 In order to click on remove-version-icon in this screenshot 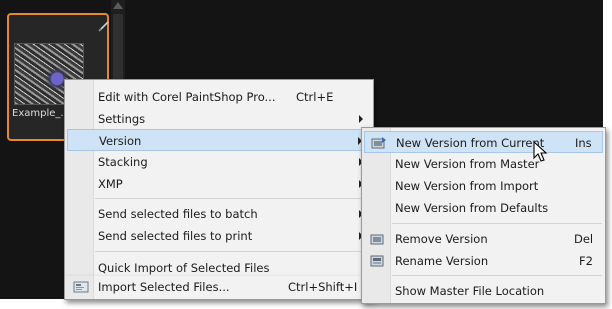, I will do `click(377, 239)`.